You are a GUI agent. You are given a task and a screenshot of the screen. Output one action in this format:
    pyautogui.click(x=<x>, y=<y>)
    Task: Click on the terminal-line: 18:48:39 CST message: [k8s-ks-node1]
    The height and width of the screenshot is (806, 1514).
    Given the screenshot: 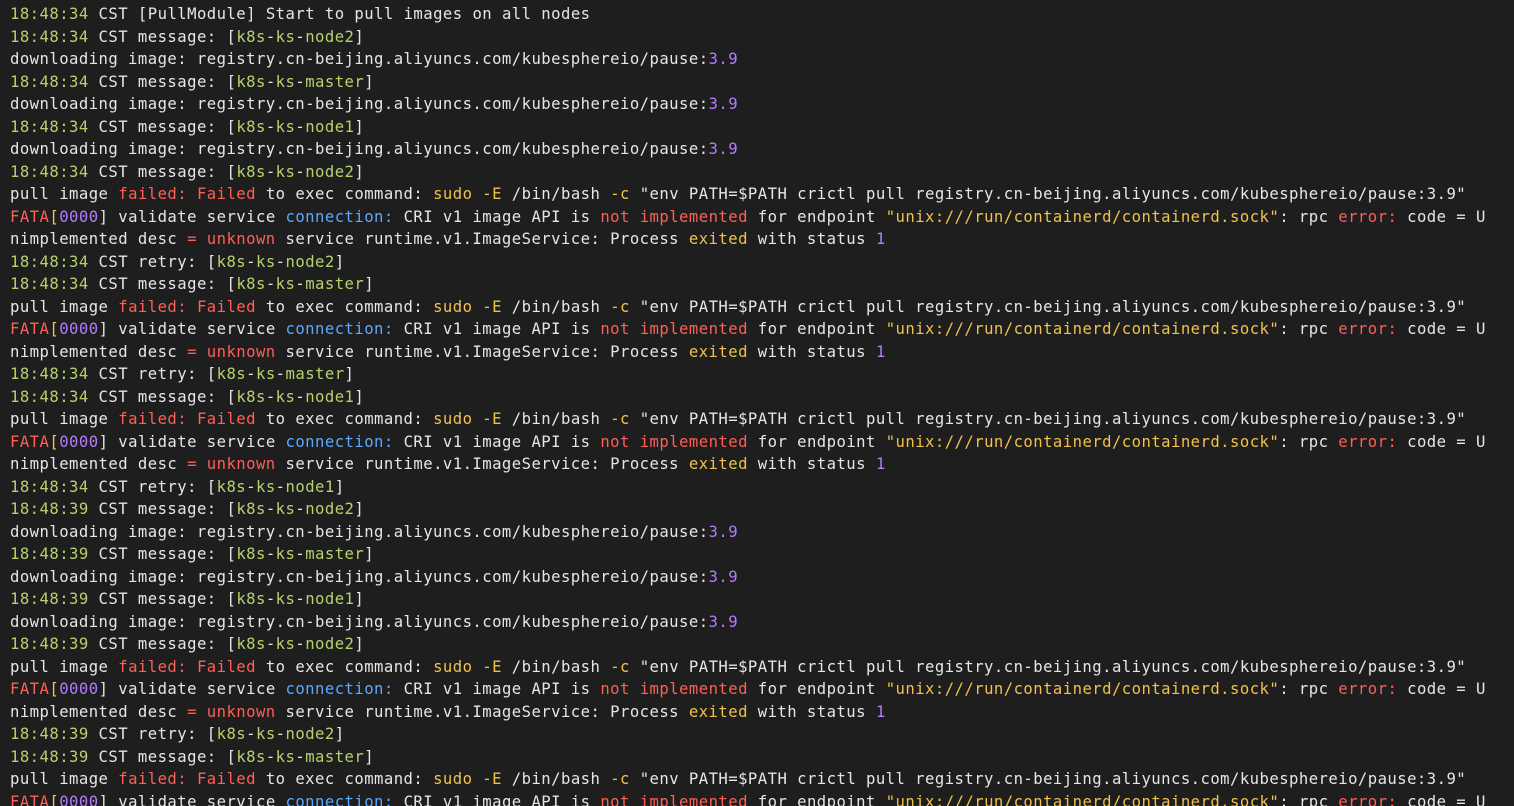 What is the action you would take?
    pyautogui.click(x=748, y=599)
    